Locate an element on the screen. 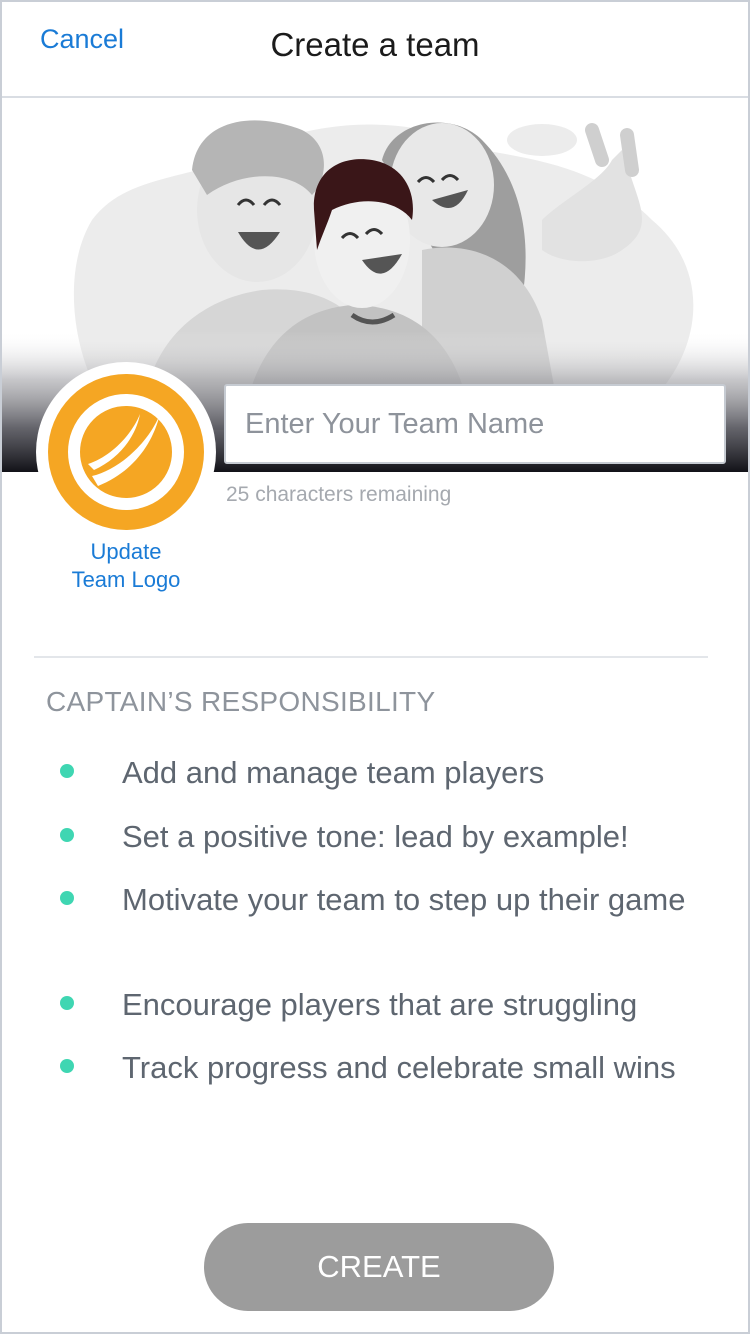  list-item-text: Track progress and celebrate small wins is located at coordinates (399, 1067).